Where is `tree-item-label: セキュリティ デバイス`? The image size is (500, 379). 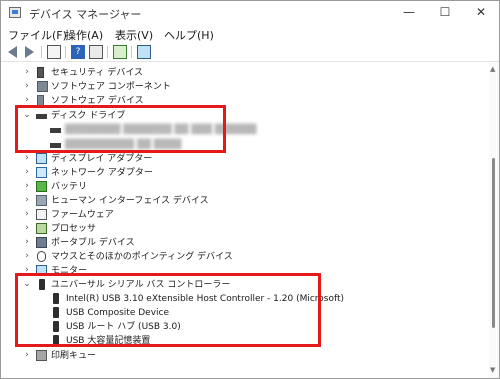 tree-item-label: セキュリティ デバイス is located at coordinates (97, 73).